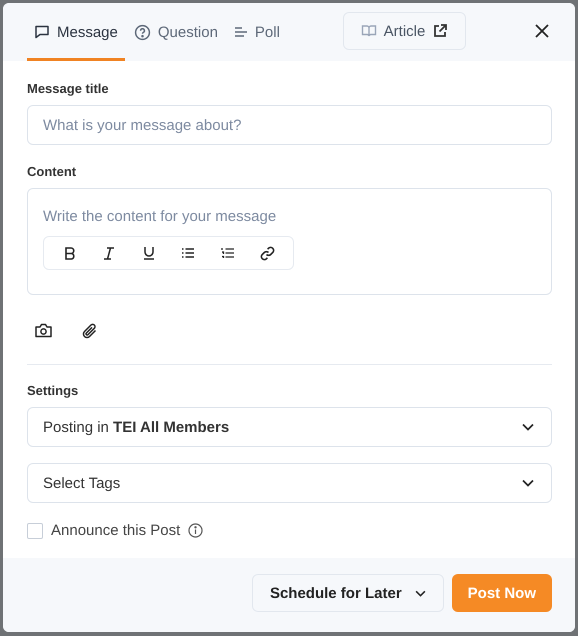 The height and width of the screenshot is (636, 578). What do you see at coordinates (542, 31) in the screenshot?
I see `close-icon` at bounding box center [542, 31].